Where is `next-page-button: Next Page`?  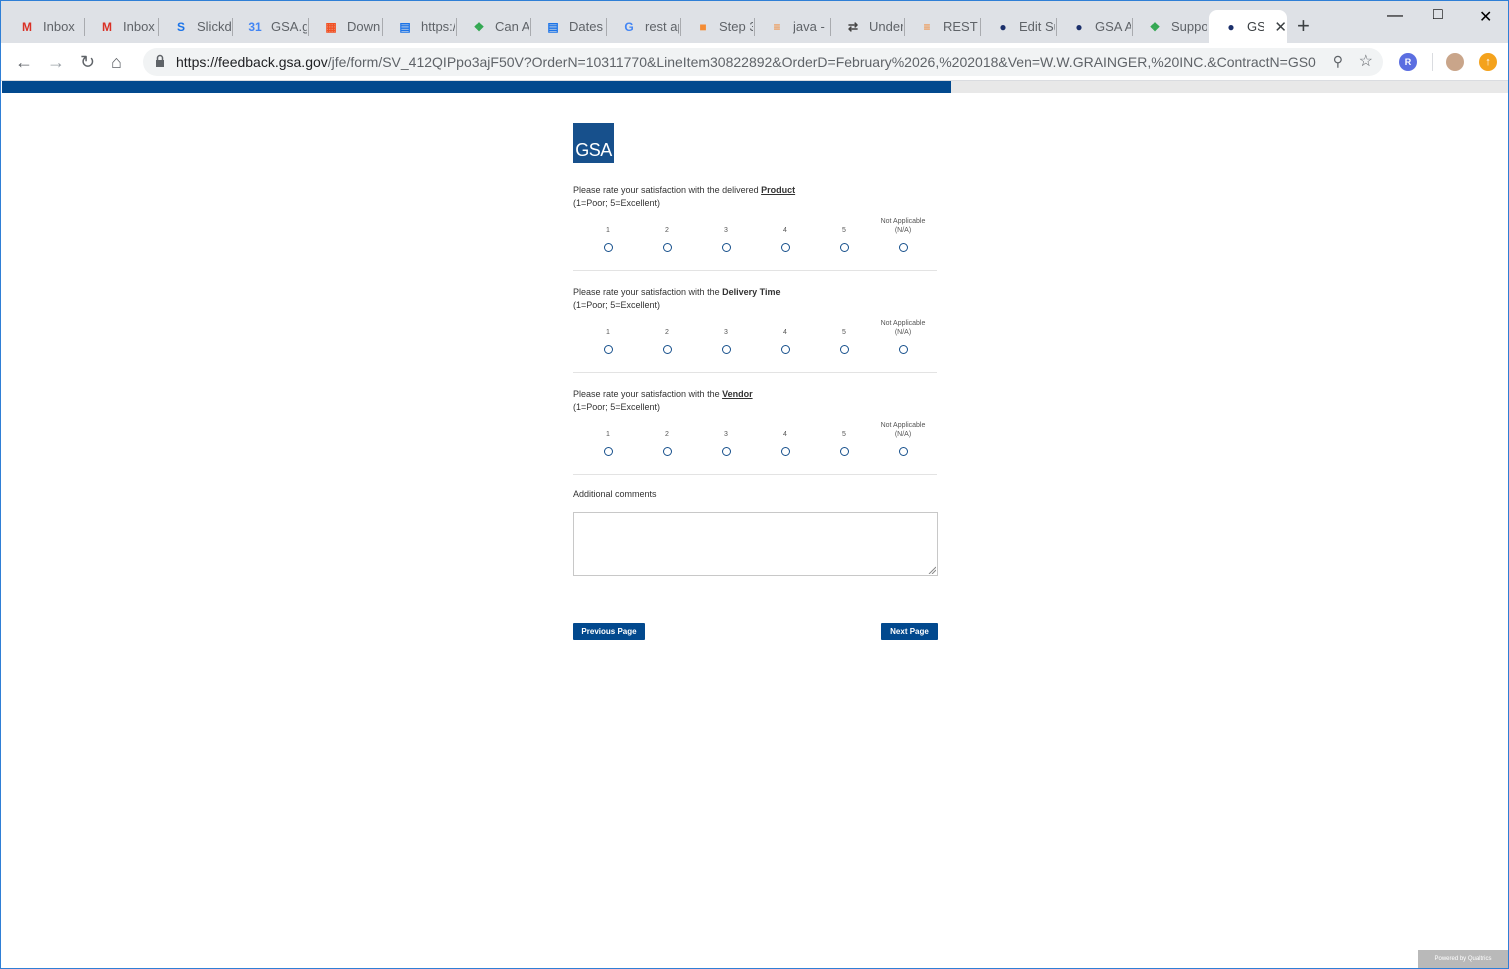 next-page-button: Next Page is located at coordinates (909, 631).